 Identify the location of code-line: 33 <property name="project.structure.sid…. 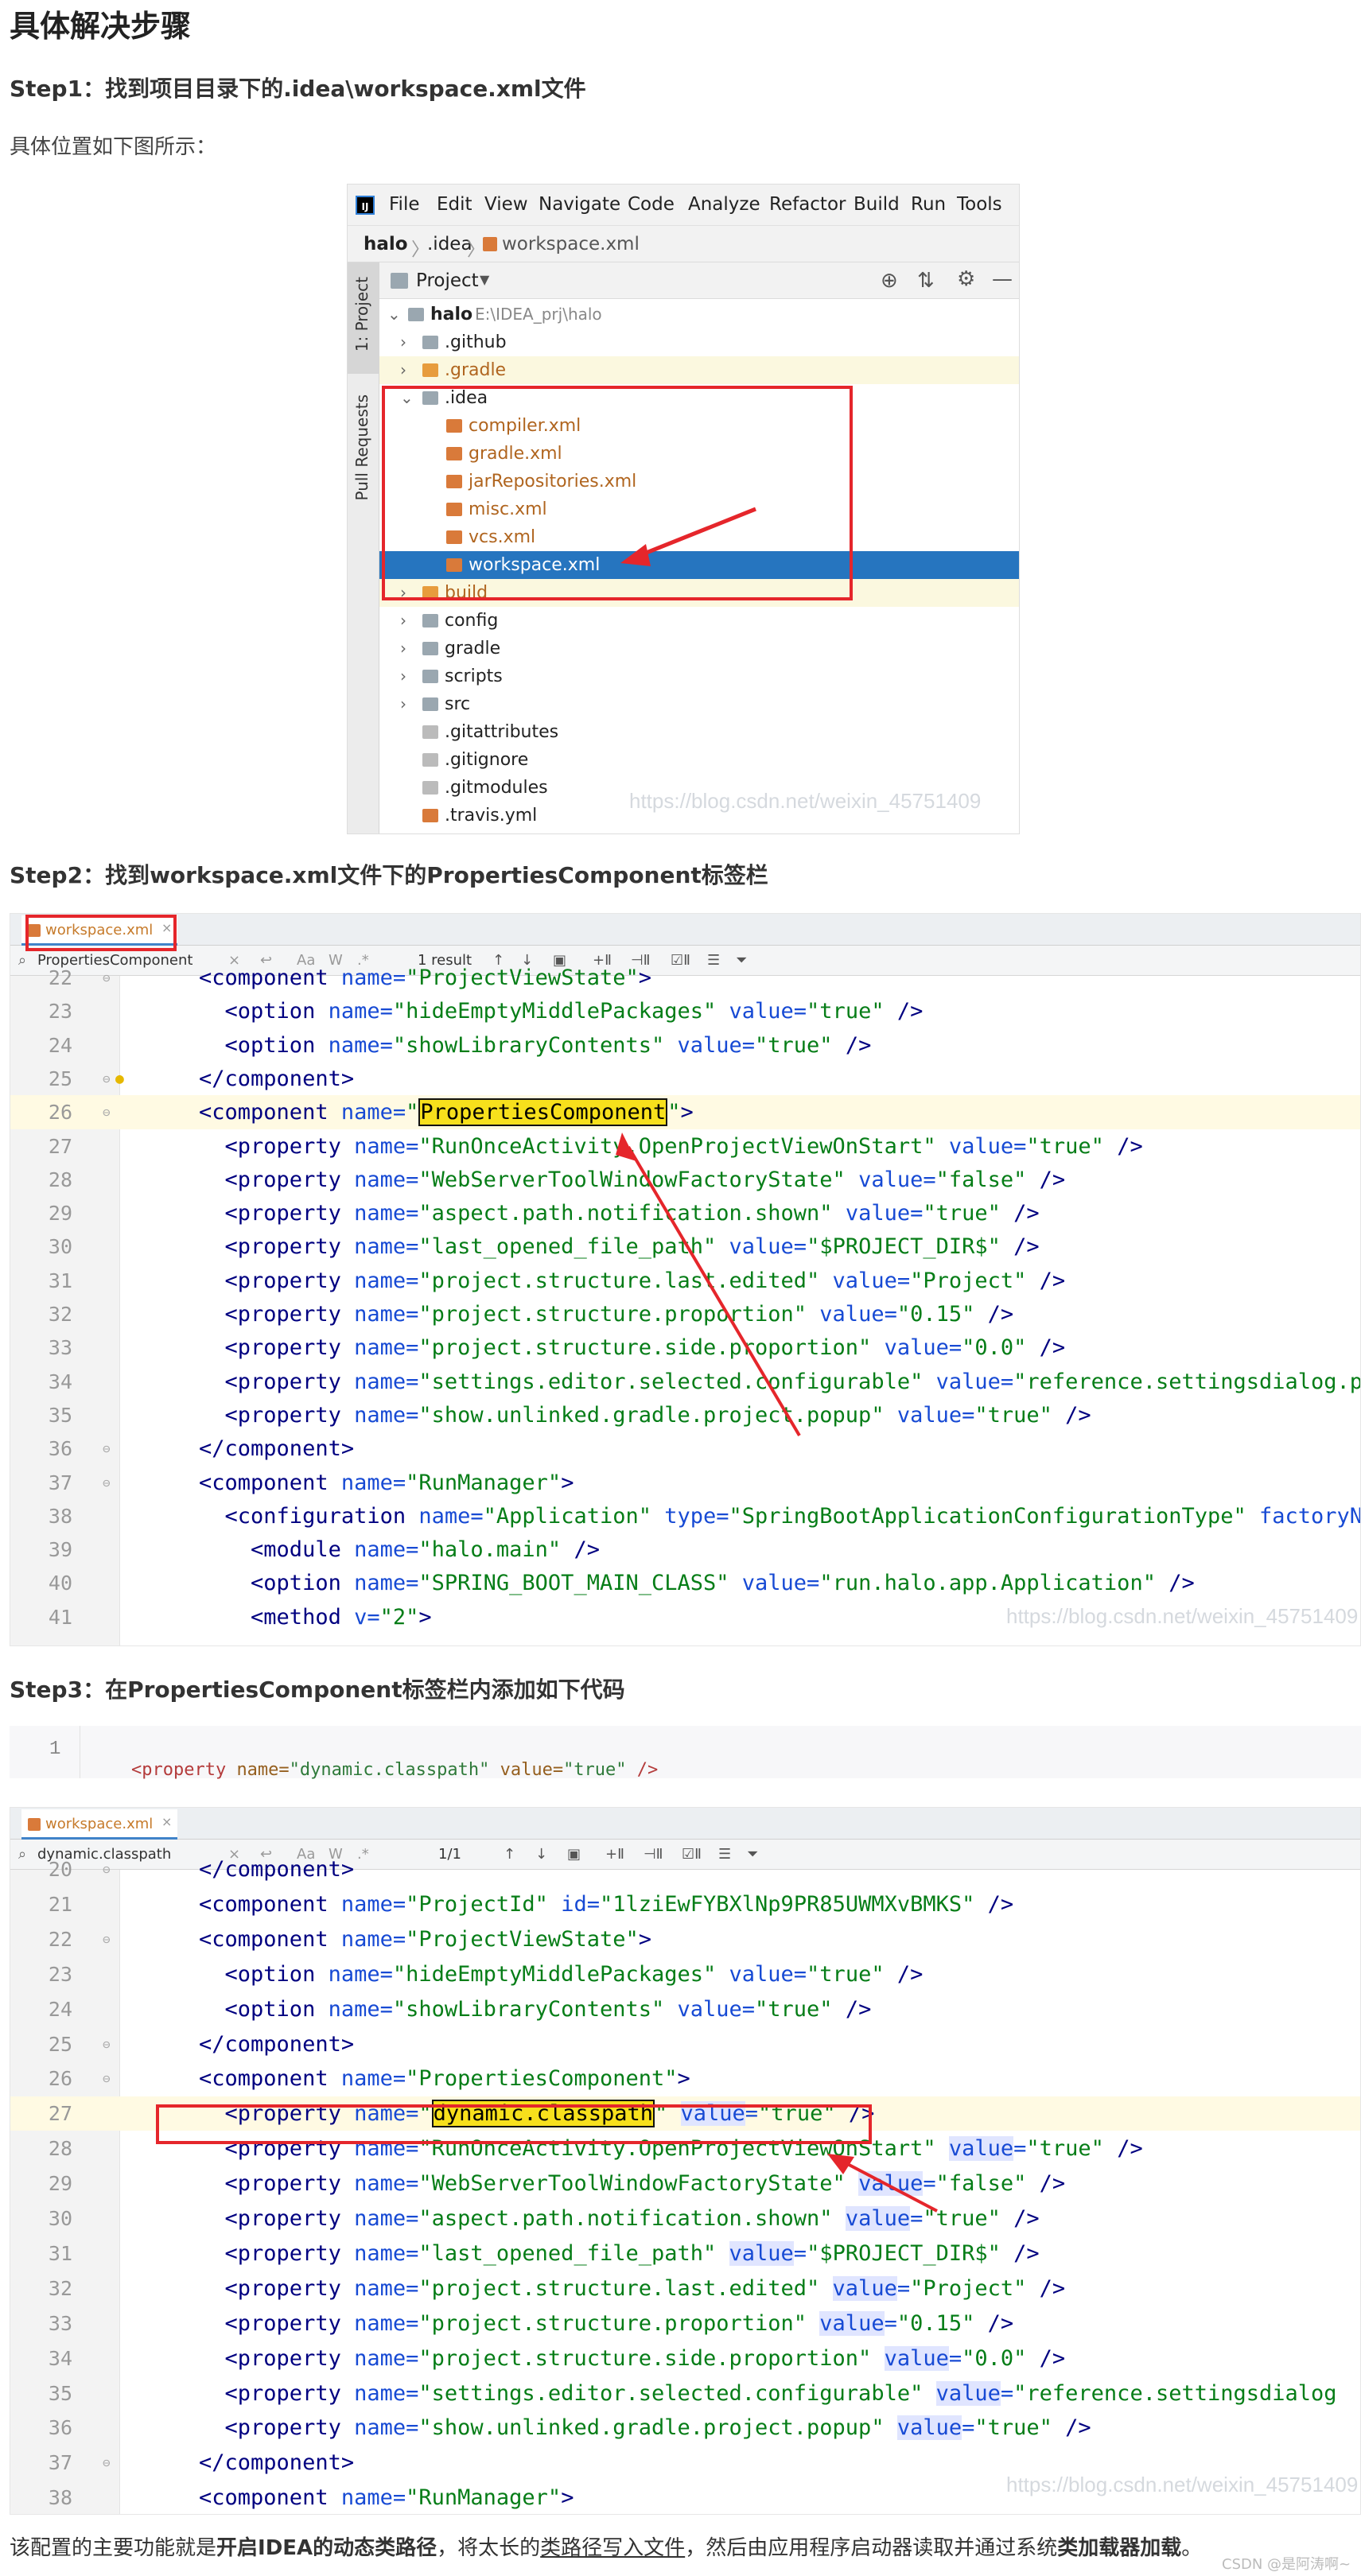
(685, 1348).